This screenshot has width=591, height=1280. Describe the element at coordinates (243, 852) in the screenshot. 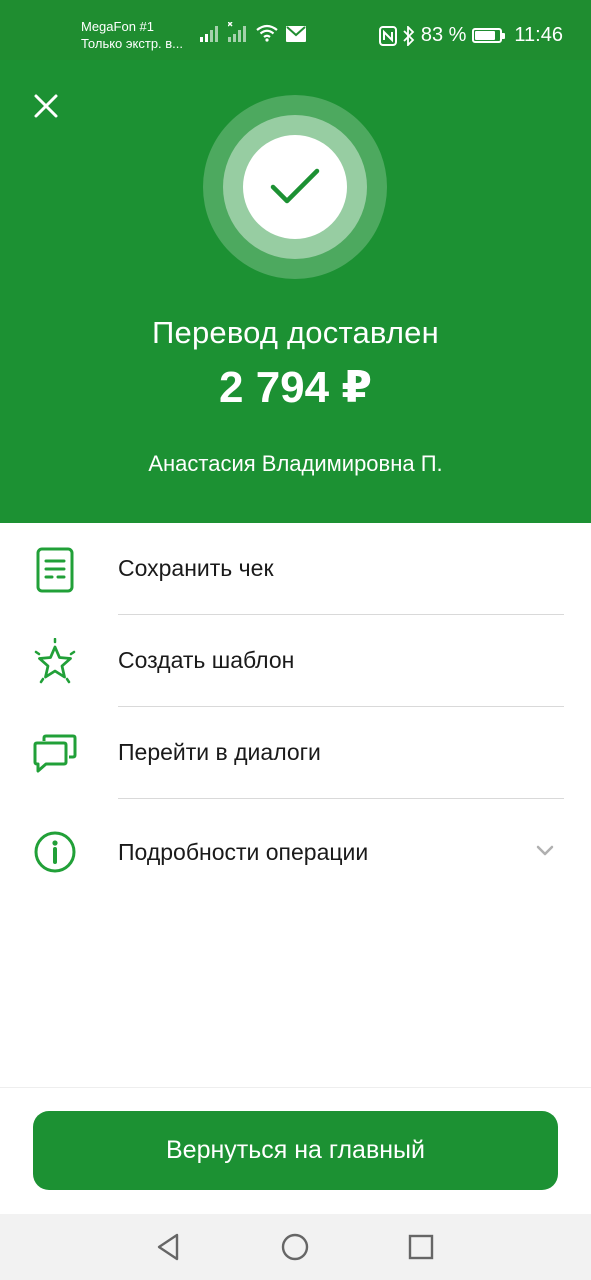

I see `operation-details-label: Подробности операции` at that location.